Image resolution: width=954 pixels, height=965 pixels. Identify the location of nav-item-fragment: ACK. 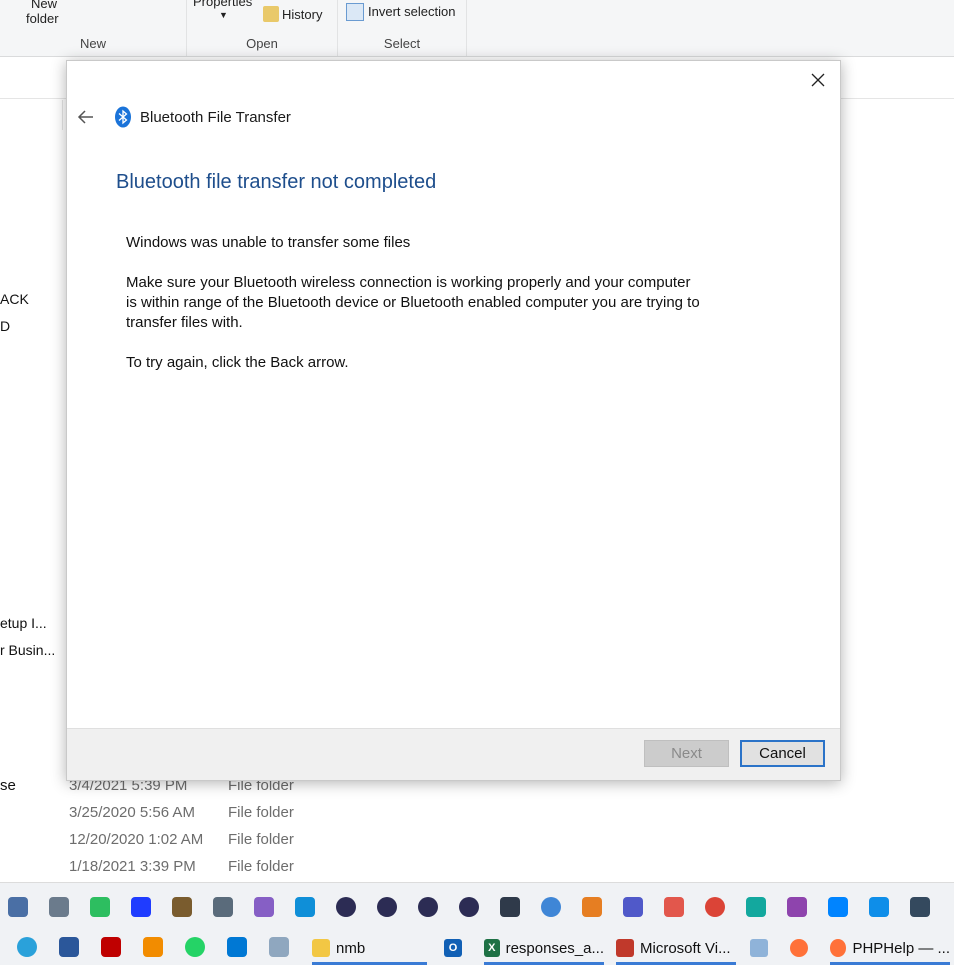
(14, 299).